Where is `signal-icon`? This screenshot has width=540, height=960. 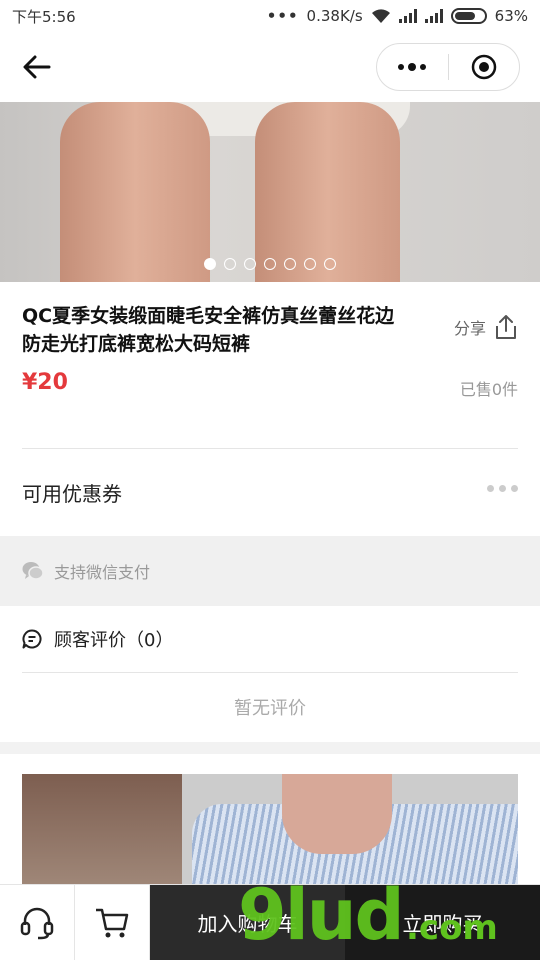
signal-icon is located at coordinates (407, 16).